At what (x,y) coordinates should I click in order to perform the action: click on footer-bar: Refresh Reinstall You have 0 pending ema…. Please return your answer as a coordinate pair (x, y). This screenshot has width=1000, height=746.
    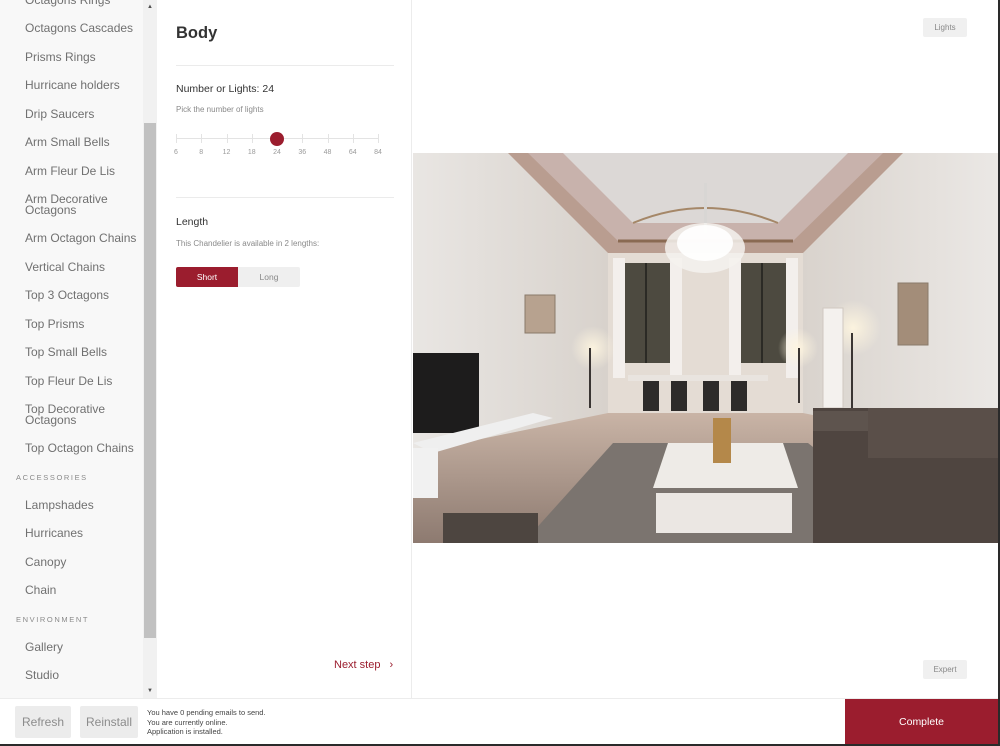
    Looking at the image, I should click on (499, 721).